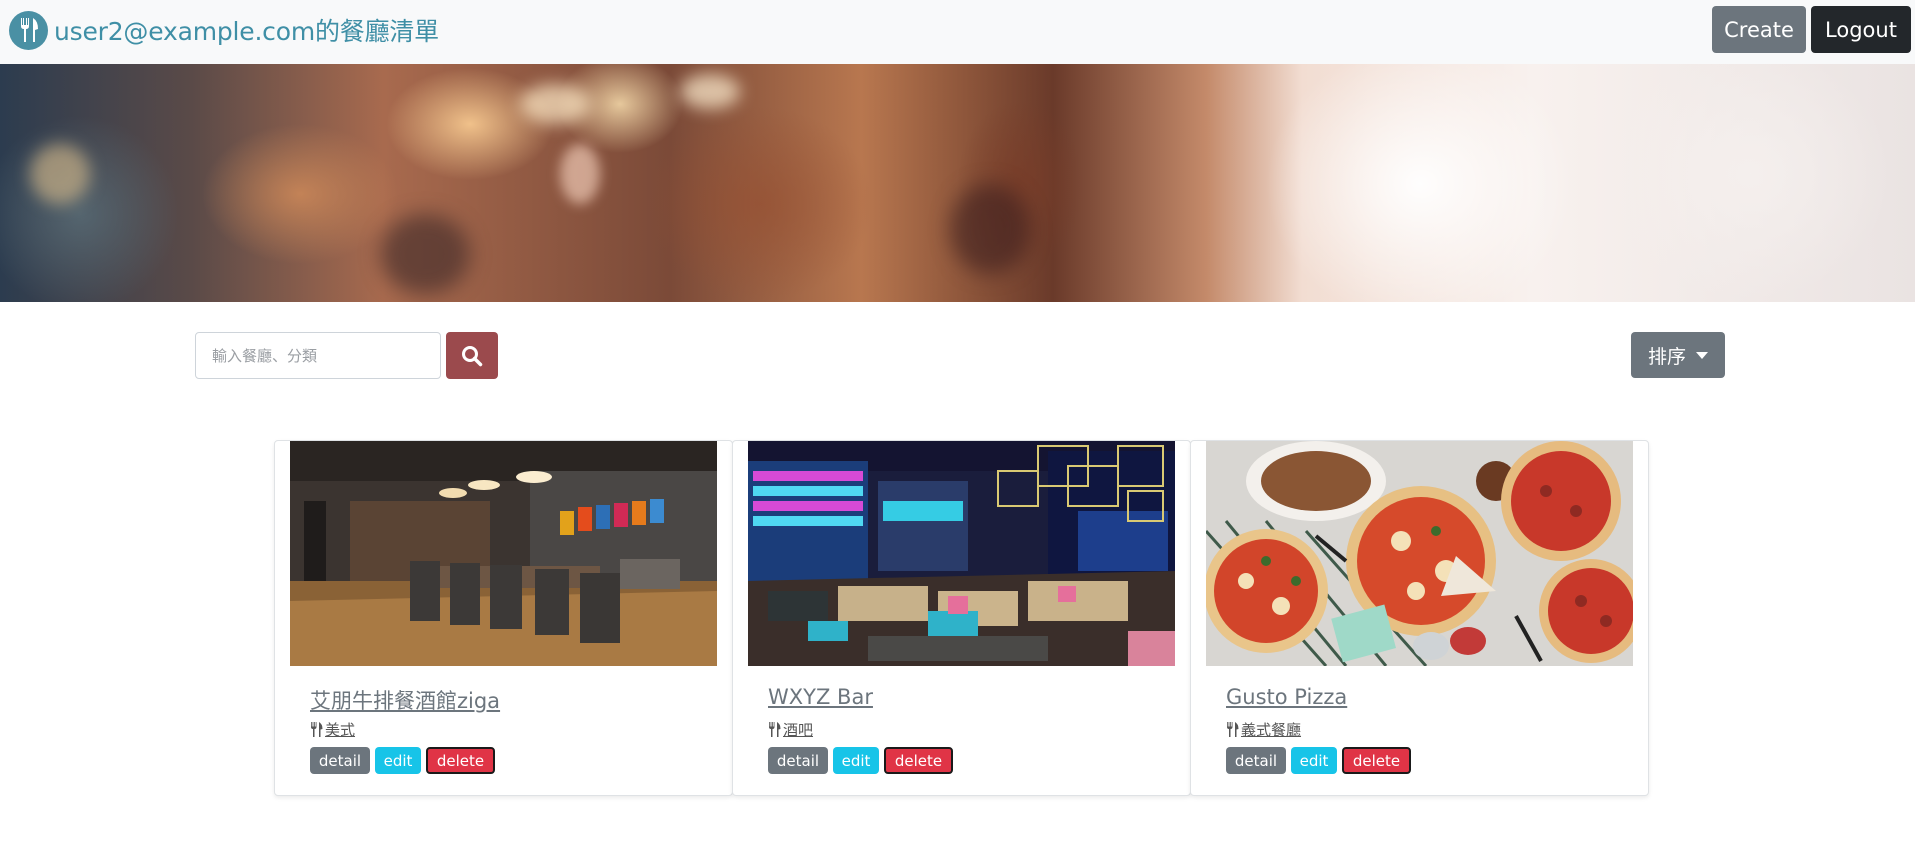 This screenshot has width=1915, height=848. What do you see at coordinates (820, 697) in the screenshot?
I see `restaurant-name: WXYZ Bar` at bounding box center [820, 697].